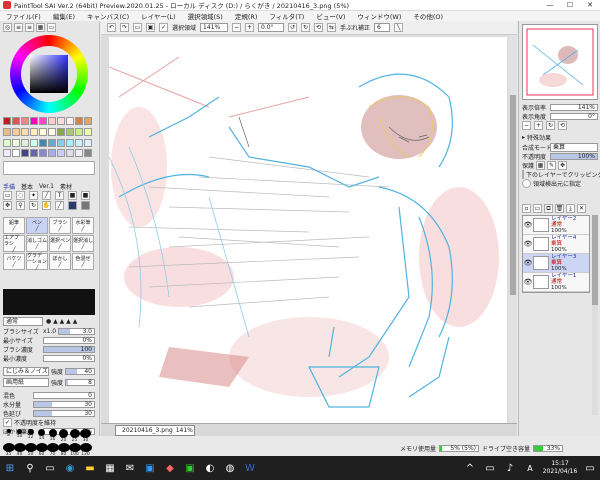  Describe the element at coordinates (14, 244) in the screenshot. I see `brush-slot: エアブラシ ╱` at that location.